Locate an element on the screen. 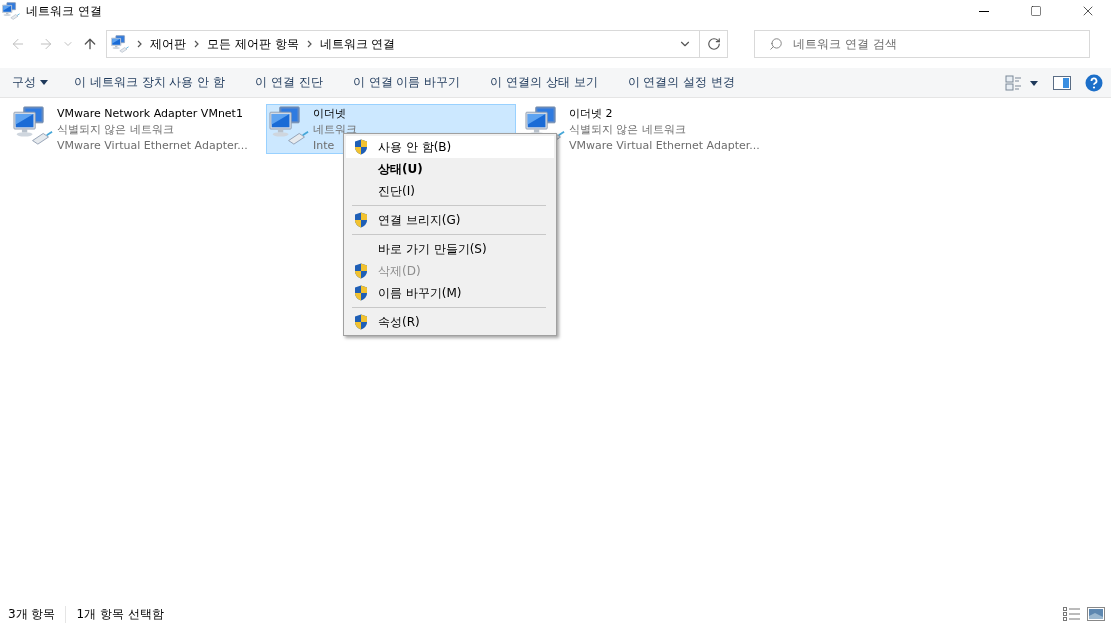 Image resolution: width=1111 pixels, height=625 pixels. menu-item: 속성(R) is located at coordinates (450, 322).